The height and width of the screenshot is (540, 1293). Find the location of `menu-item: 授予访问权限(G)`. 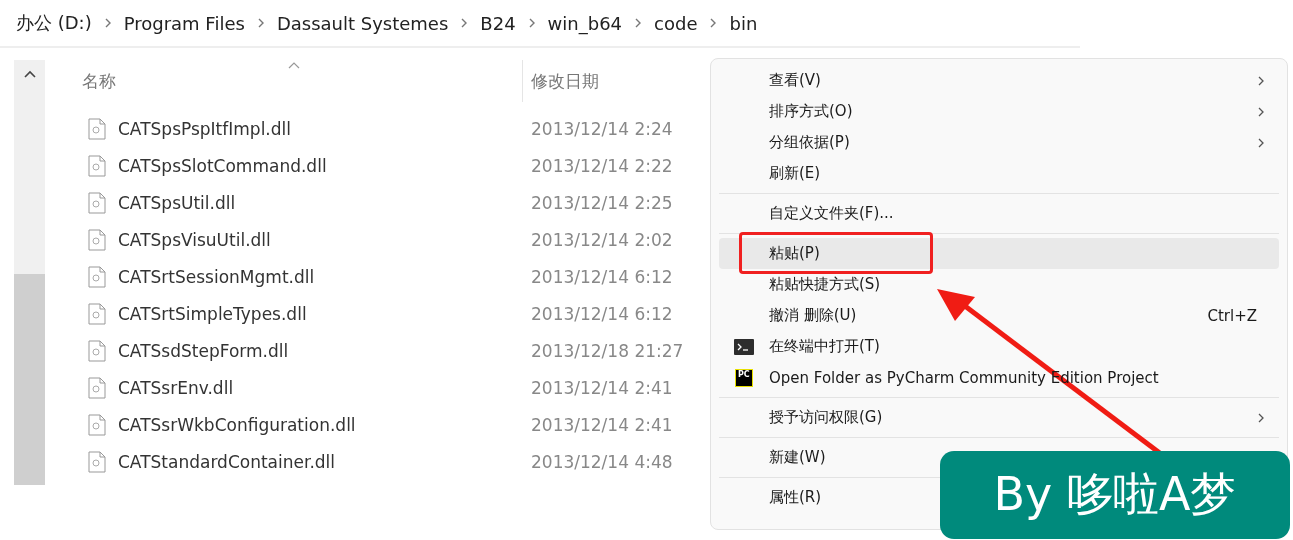

menu-item: 授予访问权限(G) is located at coordinates (999, 417).